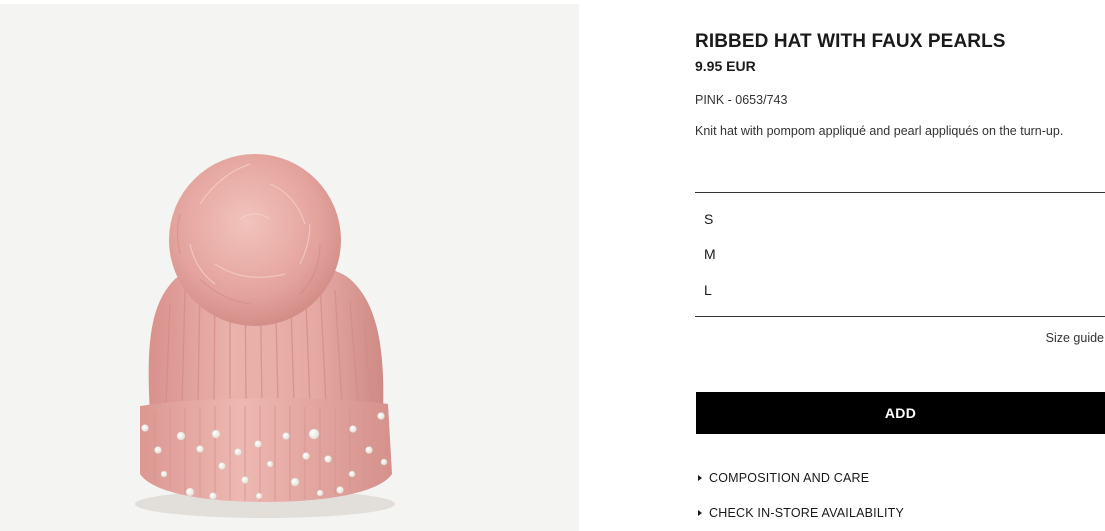  I want to click on size-option-s: S, so click(708, 219).